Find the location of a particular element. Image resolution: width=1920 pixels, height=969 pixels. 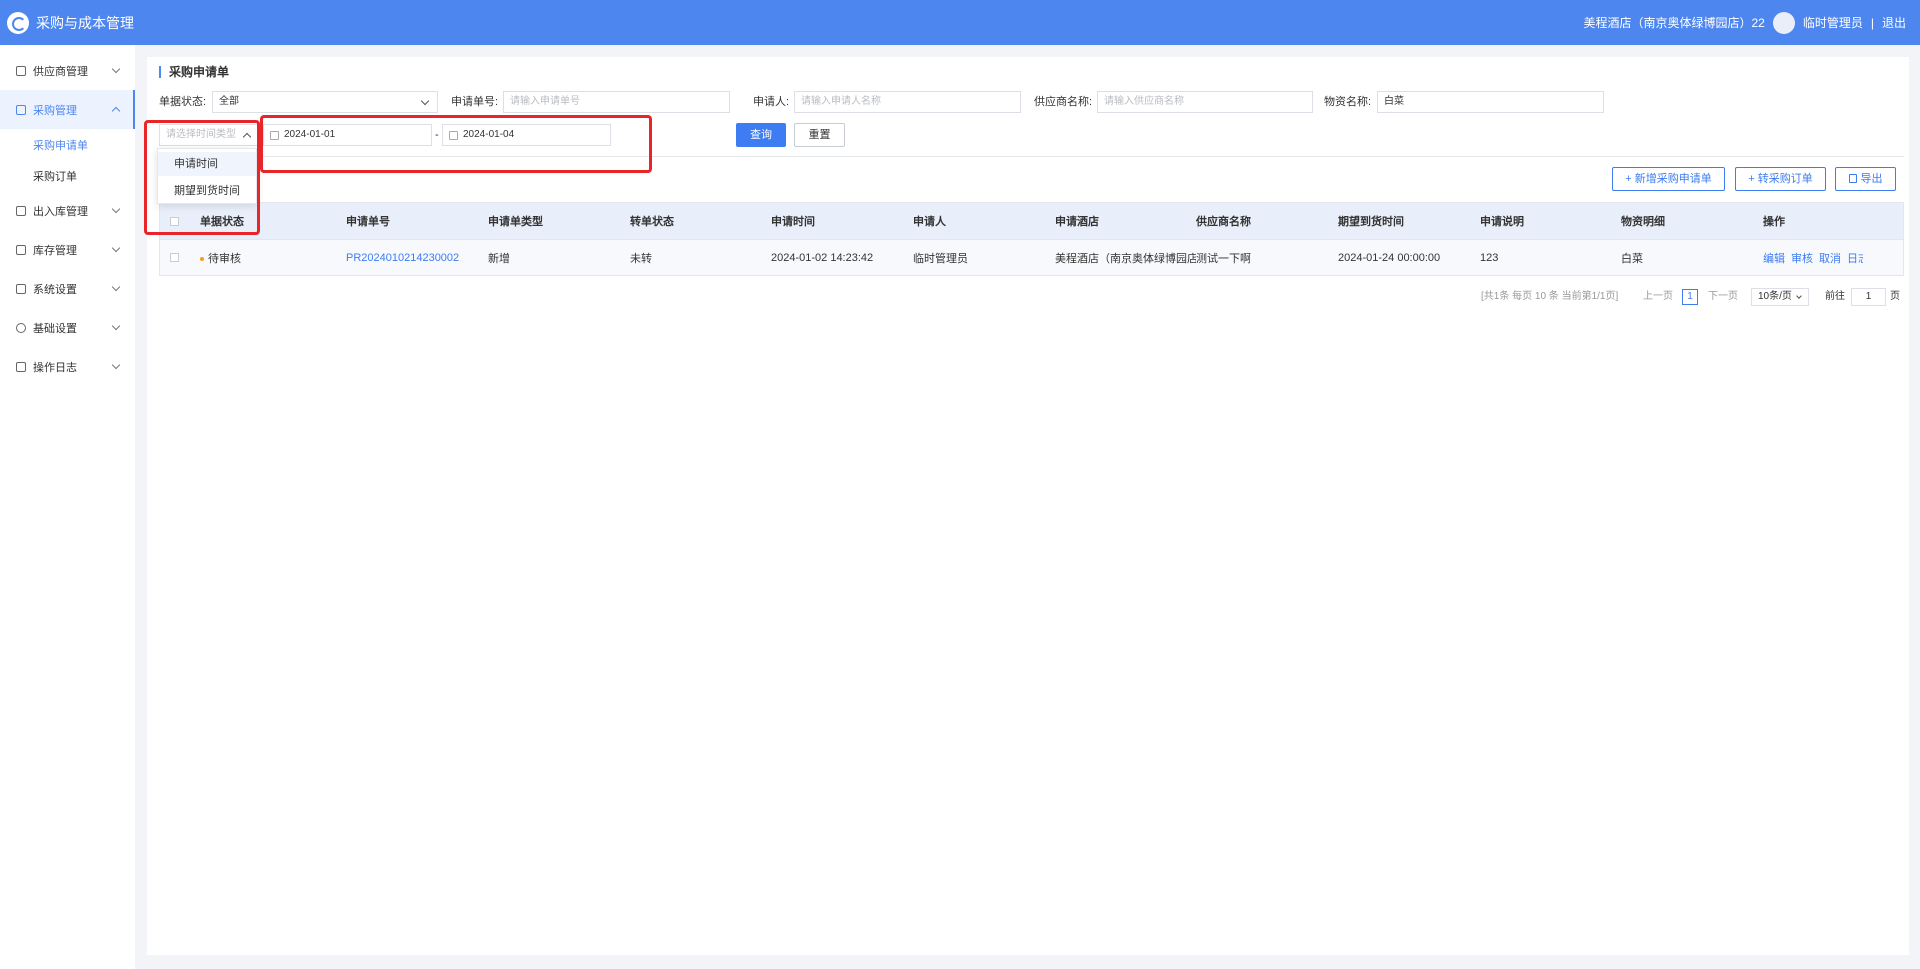

sidebar-item-purchase: 采购管理 is located at coordinates (67, 109).